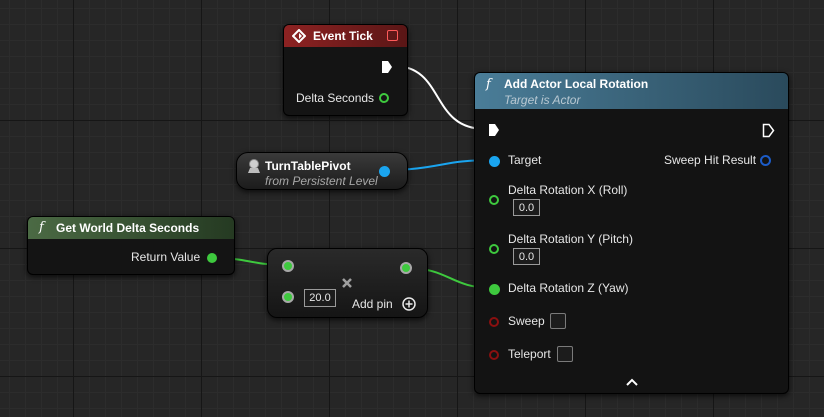 This screenshot has height=417, width=824. I want to click on pitch-value-input: 0.0, so click(526, 256).